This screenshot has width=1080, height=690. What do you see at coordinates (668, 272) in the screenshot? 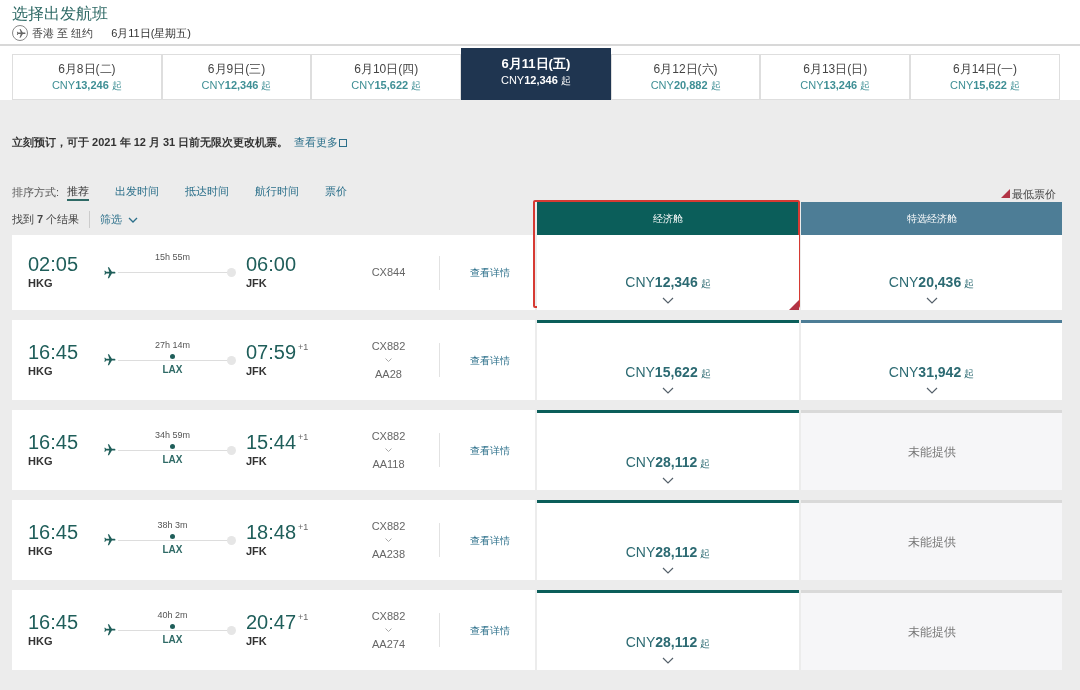
I see `fare-cell: CNY12,346 起` at bounding box center [668, 272].